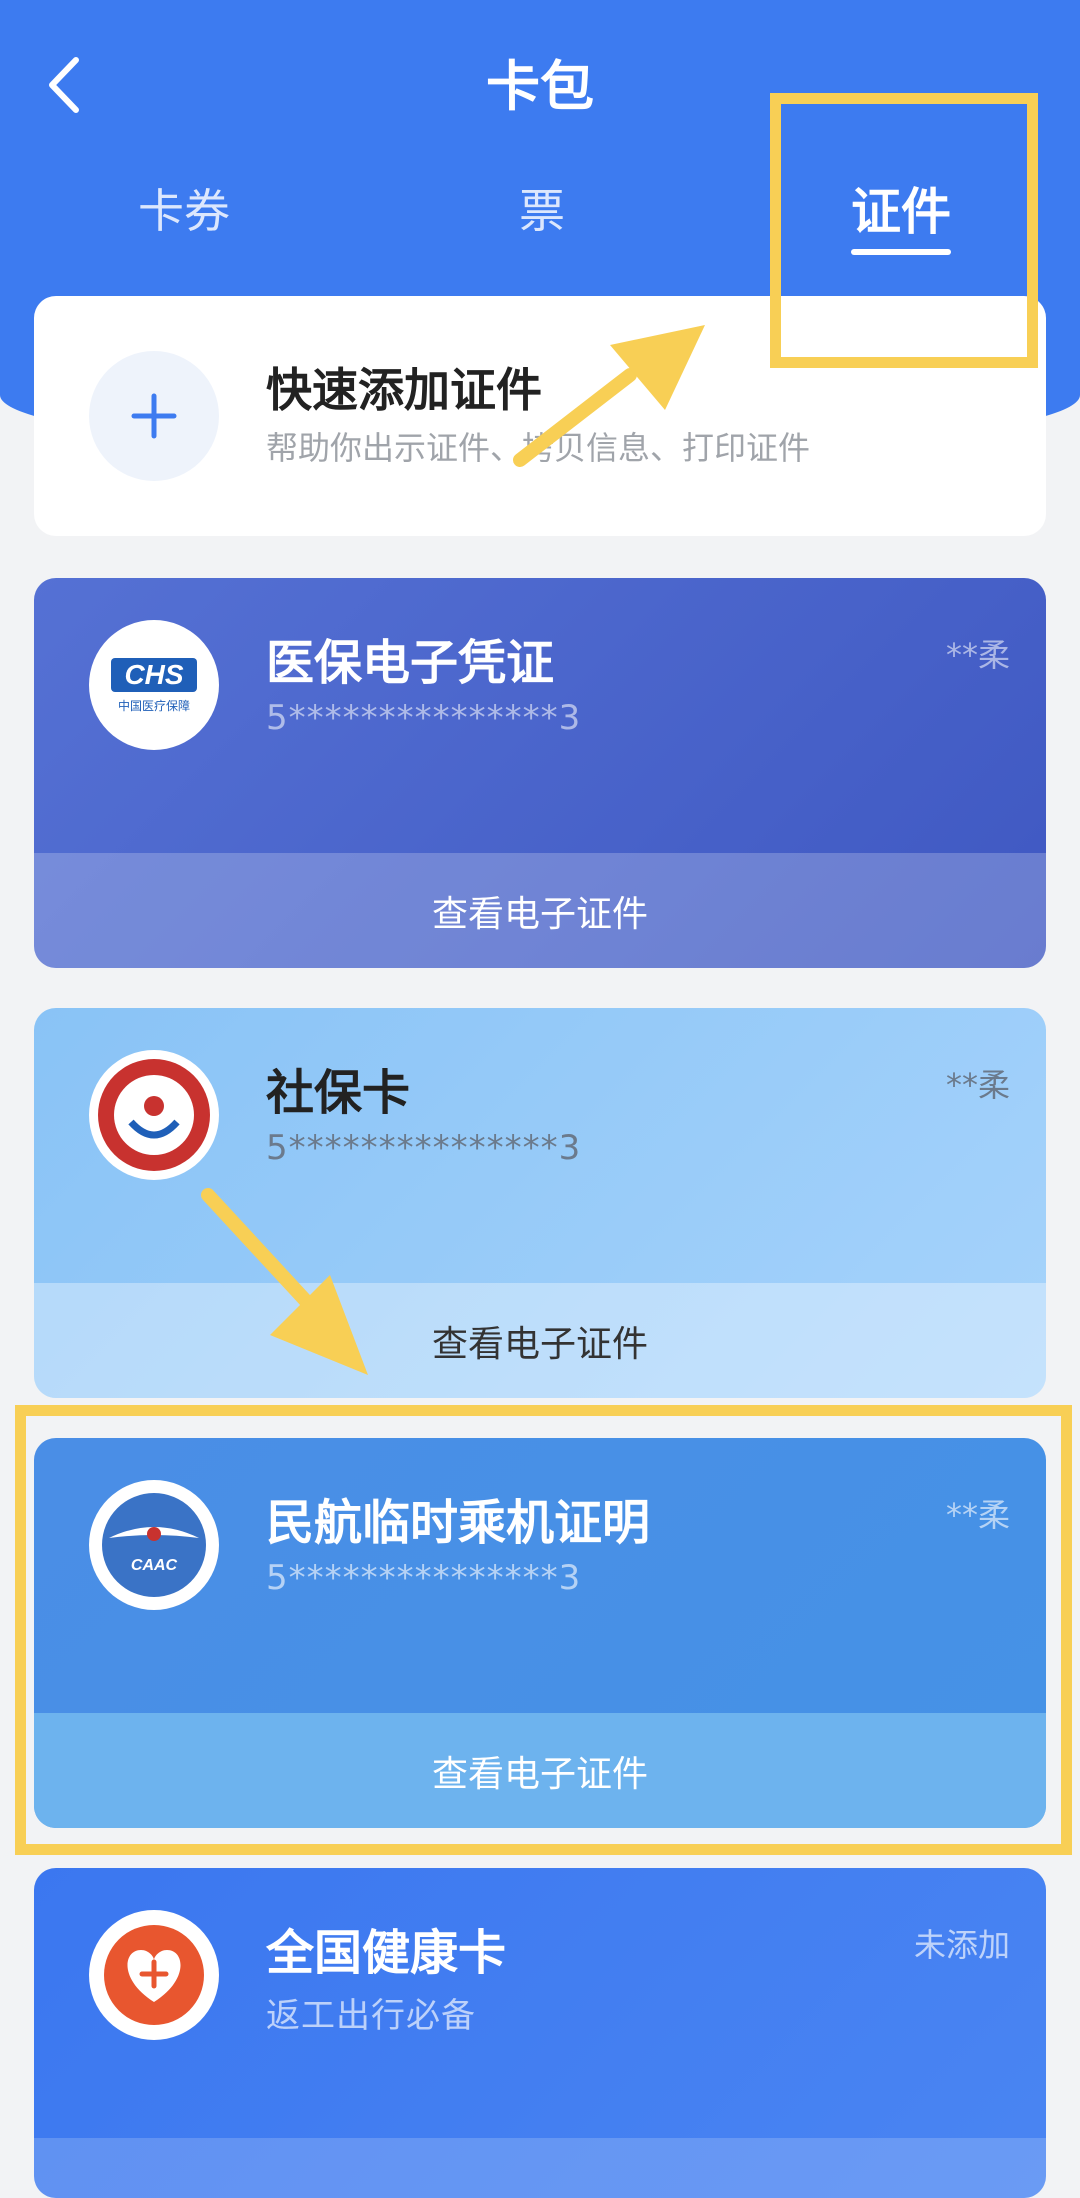 This screenshot has height=2198, width=1080. I want to click on card-name: 全国健康卡, so click(386, 1953).